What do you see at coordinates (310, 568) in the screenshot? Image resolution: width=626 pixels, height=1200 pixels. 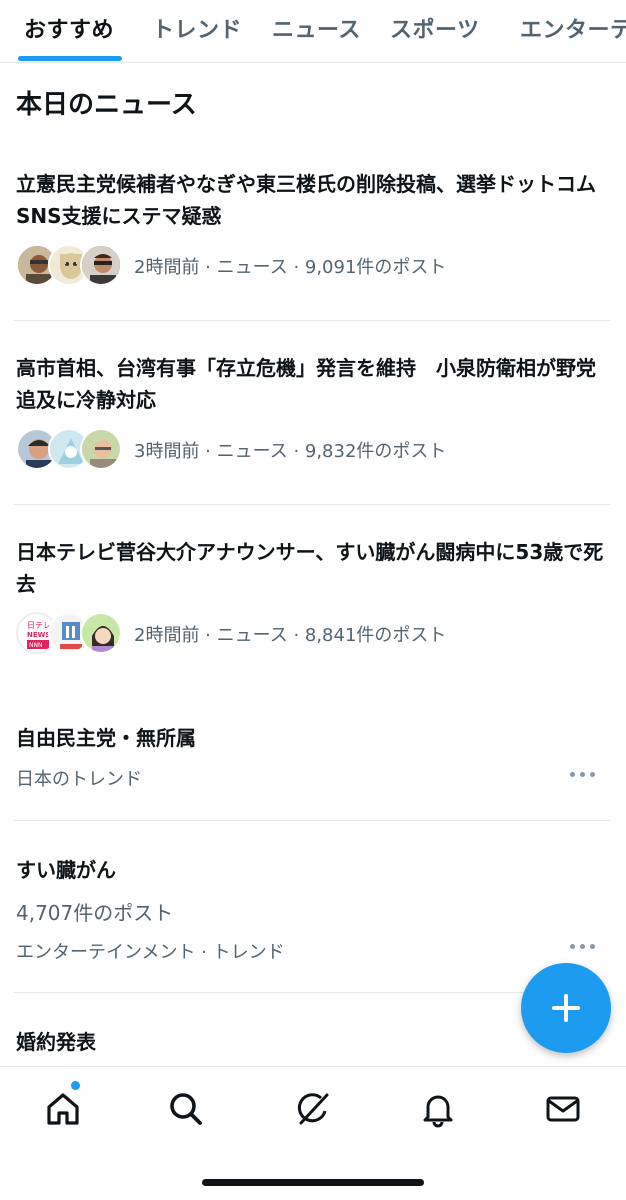 I see `news-headline: 日本テレビ菅谷大介アナウンサー、すい臓がん闘病中に53歳で死去` at bounding box center [310, 568].